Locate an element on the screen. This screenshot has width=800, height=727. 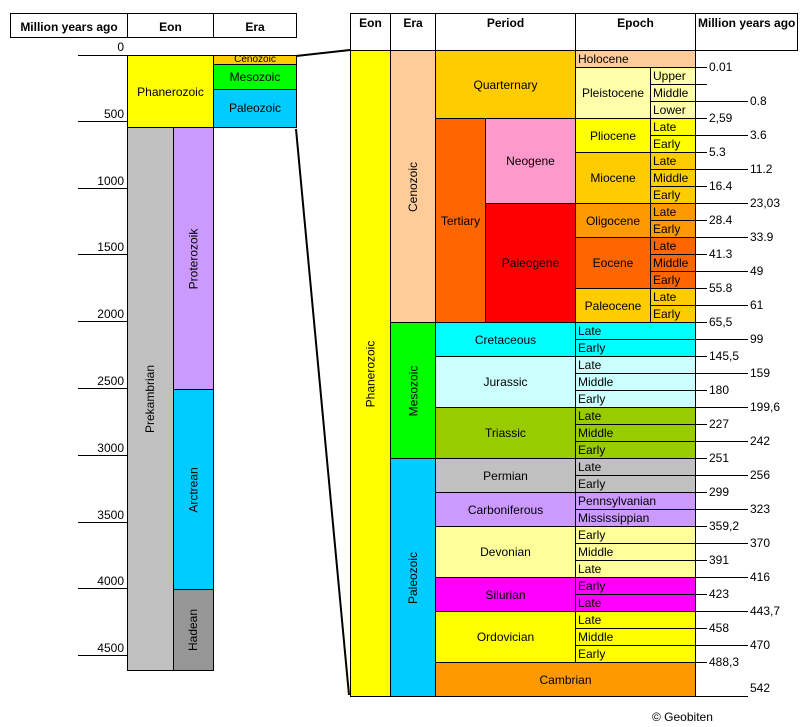
period-permian: Permian is located at coordinates (505, 475).